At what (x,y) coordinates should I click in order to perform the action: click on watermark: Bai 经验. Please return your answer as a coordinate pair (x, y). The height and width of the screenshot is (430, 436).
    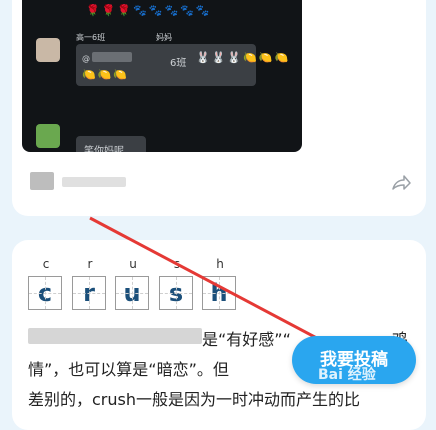
    Looking at the image, I should click on (347, 375).